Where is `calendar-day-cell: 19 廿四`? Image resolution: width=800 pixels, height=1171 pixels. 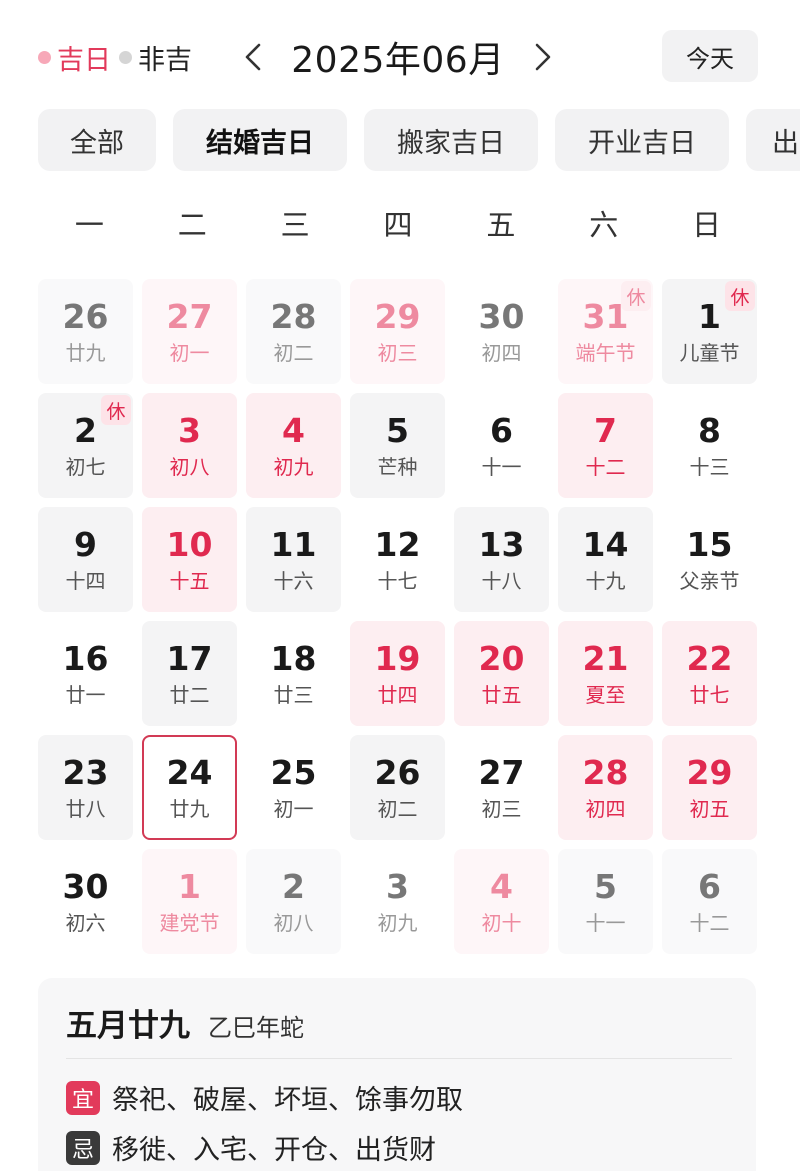 calendar-day-cell: 19 廿四 is located at coordinates (397, 673).